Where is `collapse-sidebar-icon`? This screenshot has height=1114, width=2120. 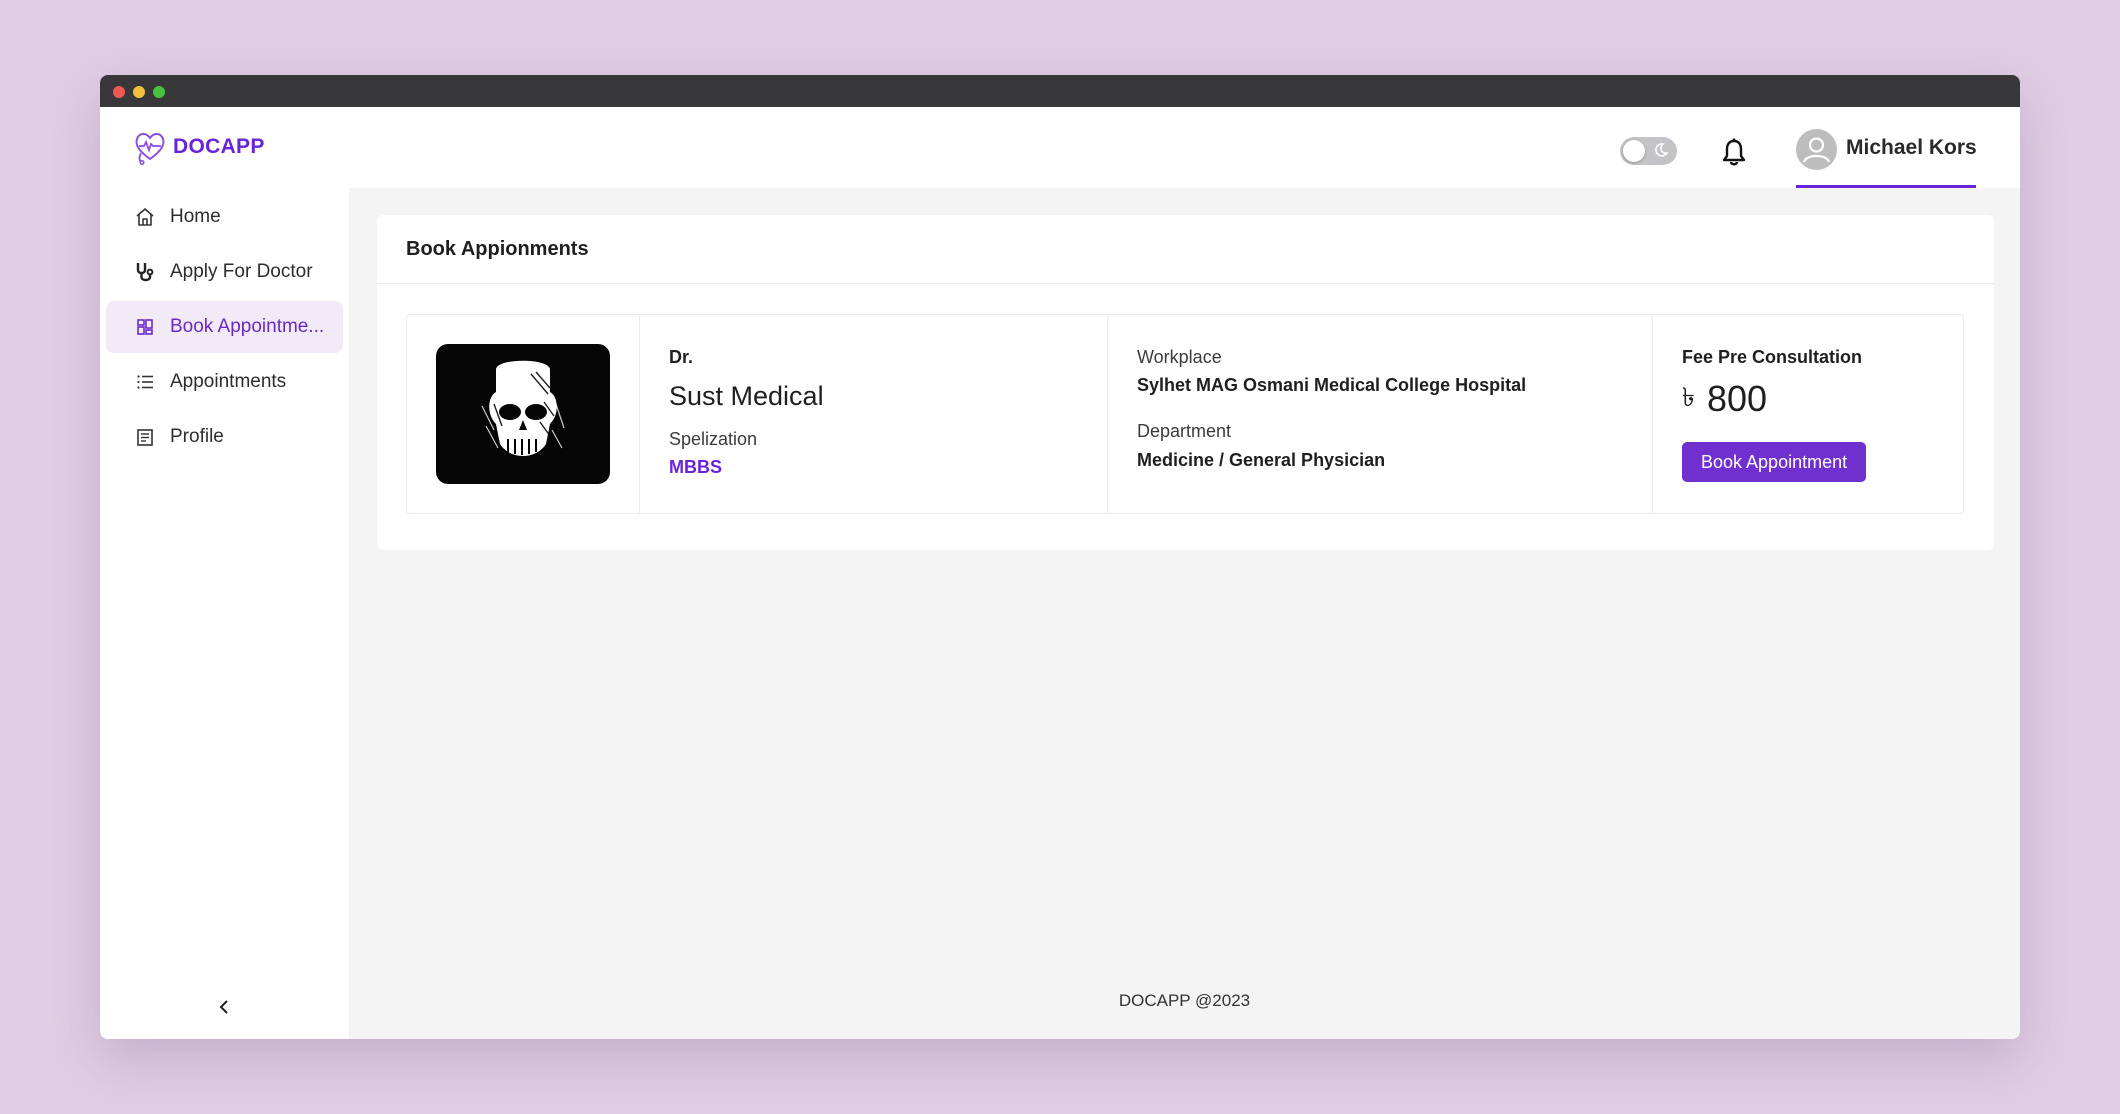 collapse-sidebar-icon is located at coordinates (224, 1007).